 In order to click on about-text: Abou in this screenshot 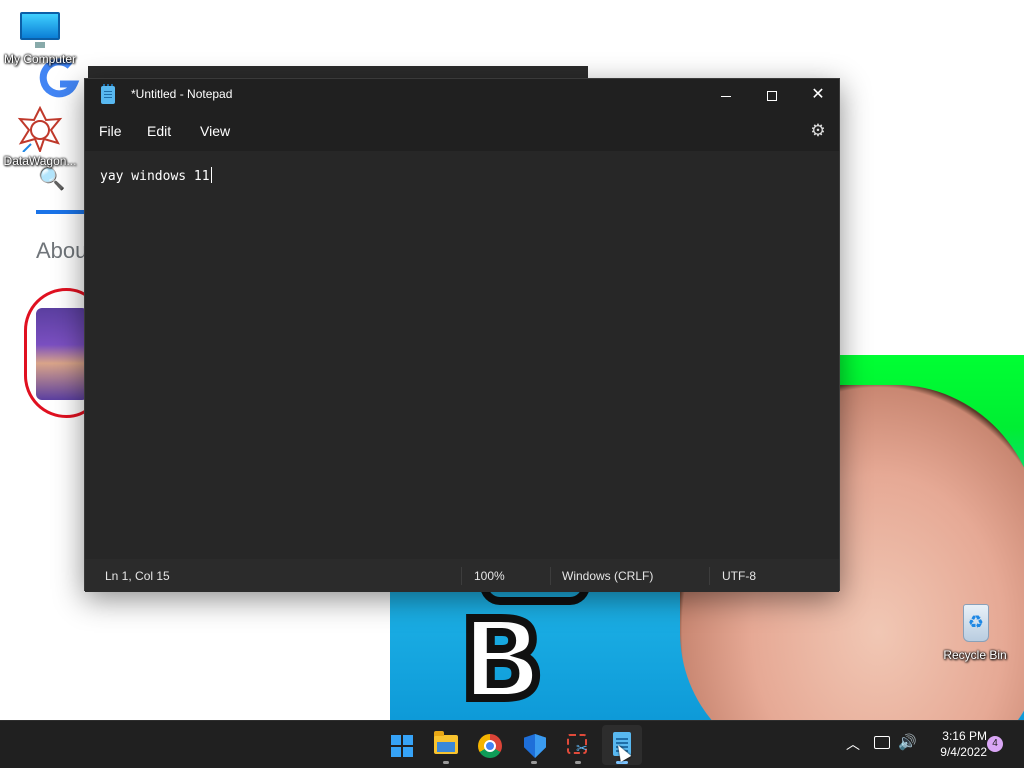, I will do `click(62, 250)`.